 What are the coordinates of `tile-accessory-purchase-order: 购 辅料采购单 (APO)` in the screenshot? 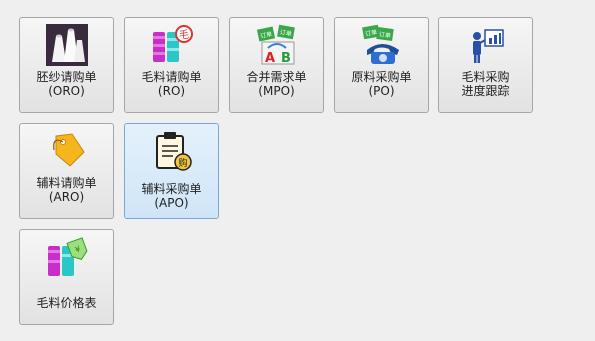 It's located at (171, 171).